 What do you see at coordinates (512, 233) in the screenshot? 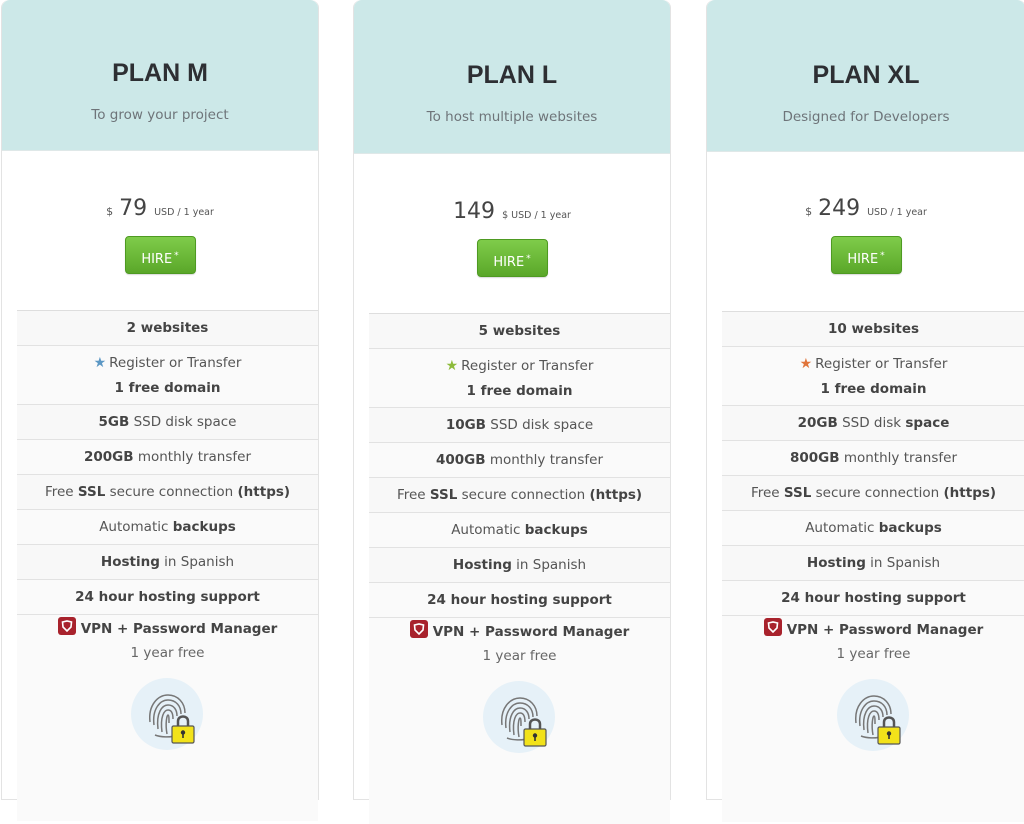
I see `price-area: 149 $ USD / 1 year HIRE *` at bounding box center [512, 233].